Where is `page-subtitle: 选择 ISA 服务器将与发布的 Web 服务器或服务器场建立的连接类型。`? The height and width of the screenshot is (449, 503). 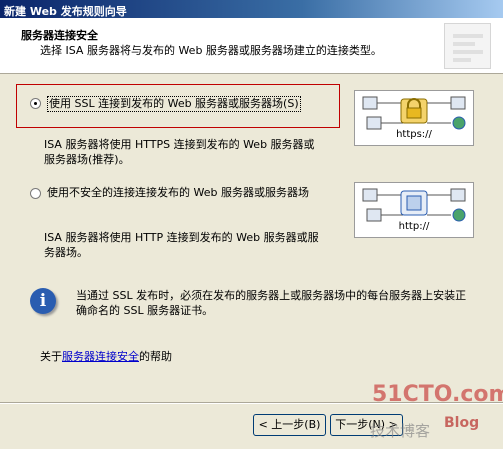 page-subtitle: 选择 ISA 服务器将与发布的 Web 服务器或服务器场建立的连接类型。 is located at coordinates (211, 50).